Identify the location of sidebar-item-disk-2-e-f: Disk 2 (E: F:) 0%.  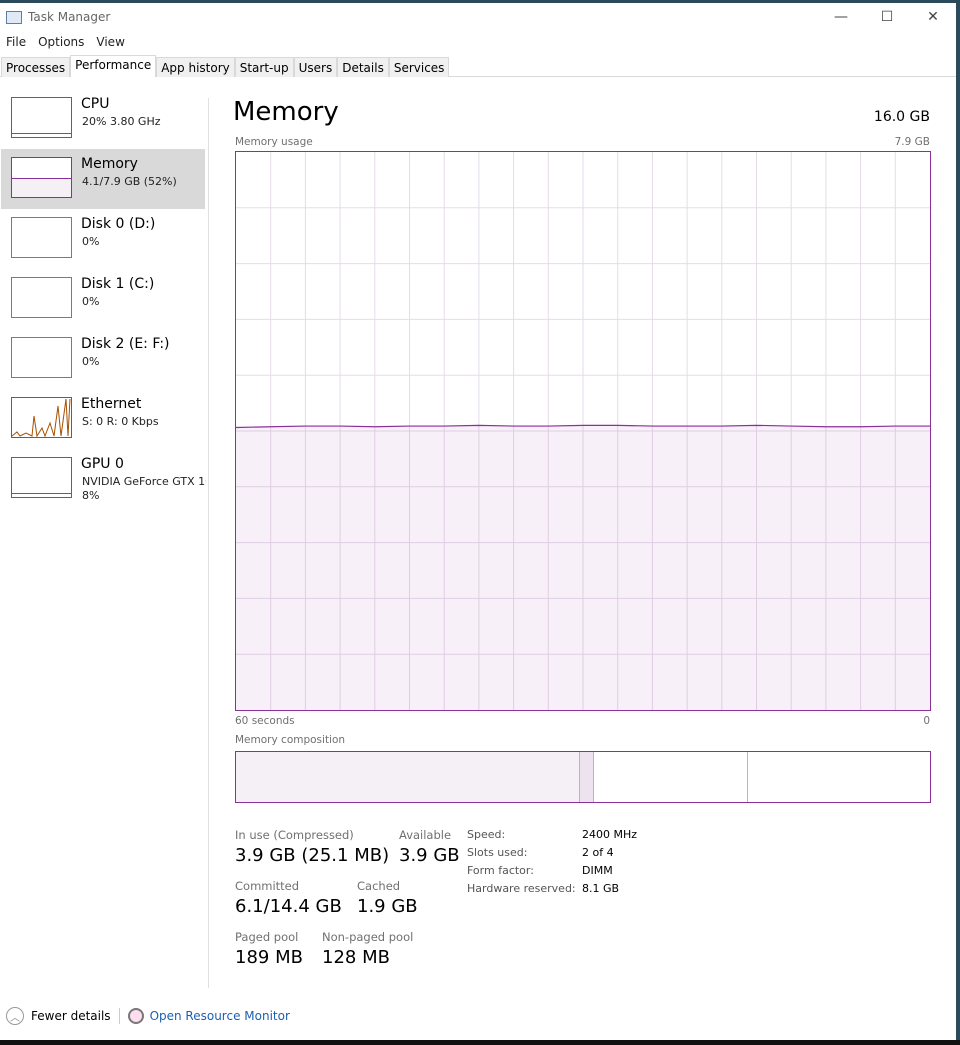
(103, 359).